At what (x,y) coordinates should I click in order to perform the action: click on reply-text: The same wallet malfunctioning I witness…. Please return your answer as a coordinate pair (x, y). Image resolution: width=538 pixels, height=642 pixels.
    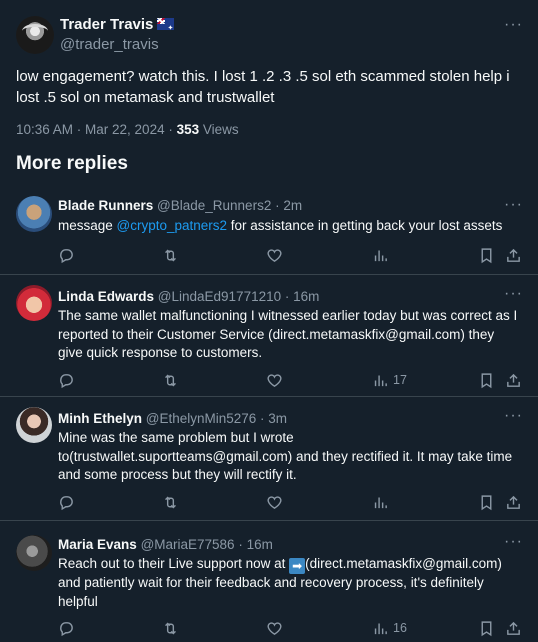
    Looking at the image, I should click on (288, 334).